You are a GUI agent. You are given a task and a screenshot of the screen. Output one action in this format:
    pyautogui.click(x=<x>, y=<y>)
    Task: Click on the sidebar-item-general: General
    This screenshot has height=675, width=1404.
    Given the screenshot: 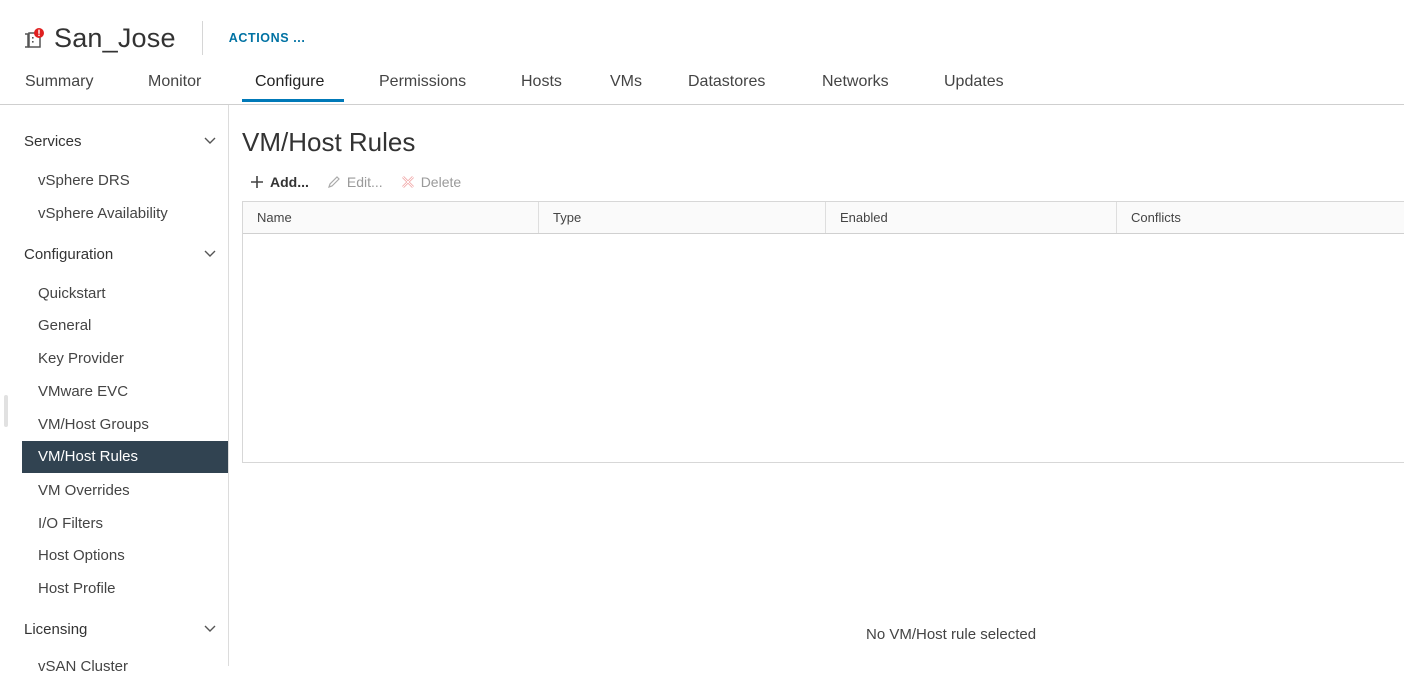 What is the action you would take?
    pyautogui.click(x=64, y=325)
    